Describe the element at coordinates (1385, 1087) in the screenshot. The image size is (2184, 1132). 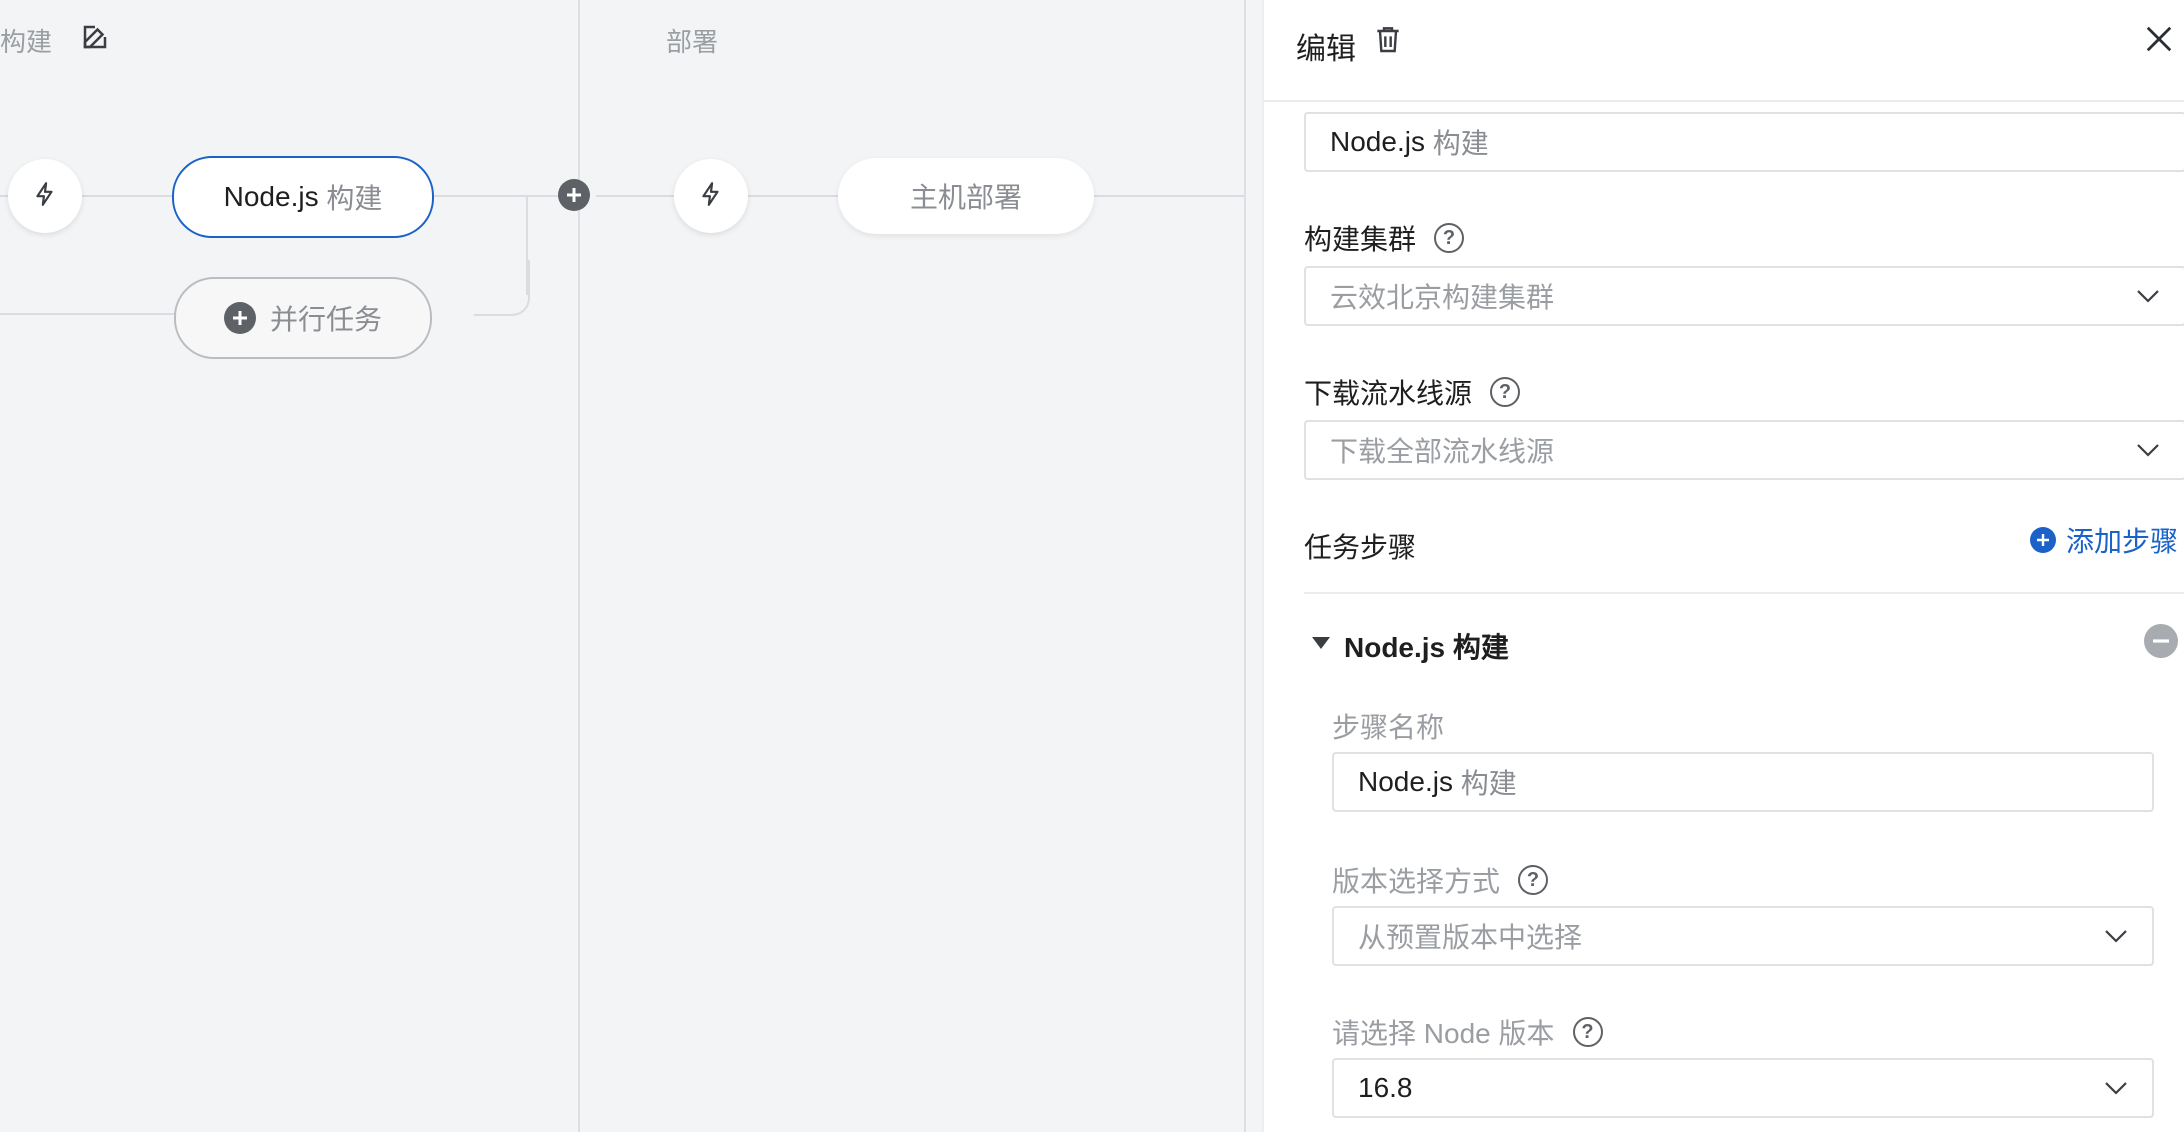
I see `node-version-value: 16.8` at that location.